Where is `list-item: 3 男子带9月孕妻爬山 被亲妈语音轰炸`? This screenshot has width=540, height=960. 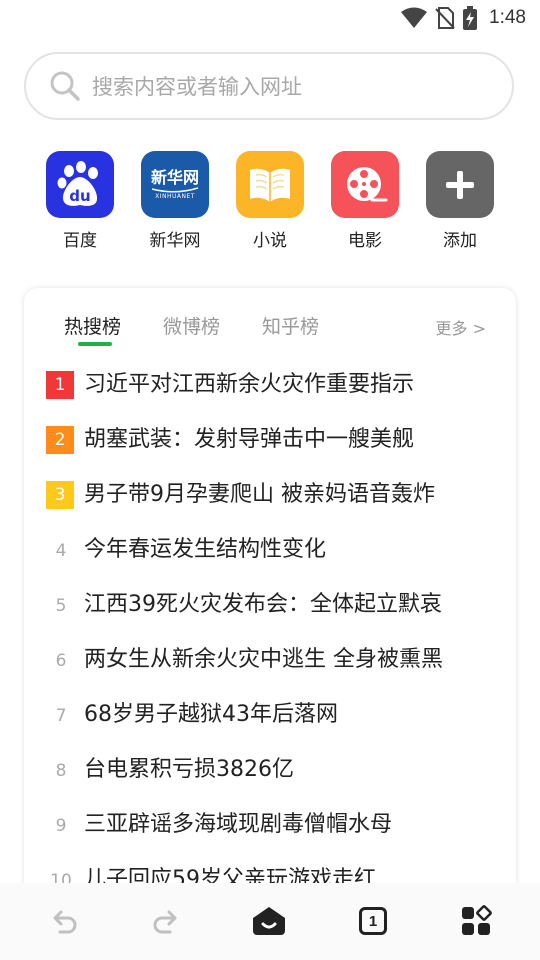 list-item: 3 男子带9月孕妻爬山 被亲妈语音轰炸 is located at coordinates (270, 493).